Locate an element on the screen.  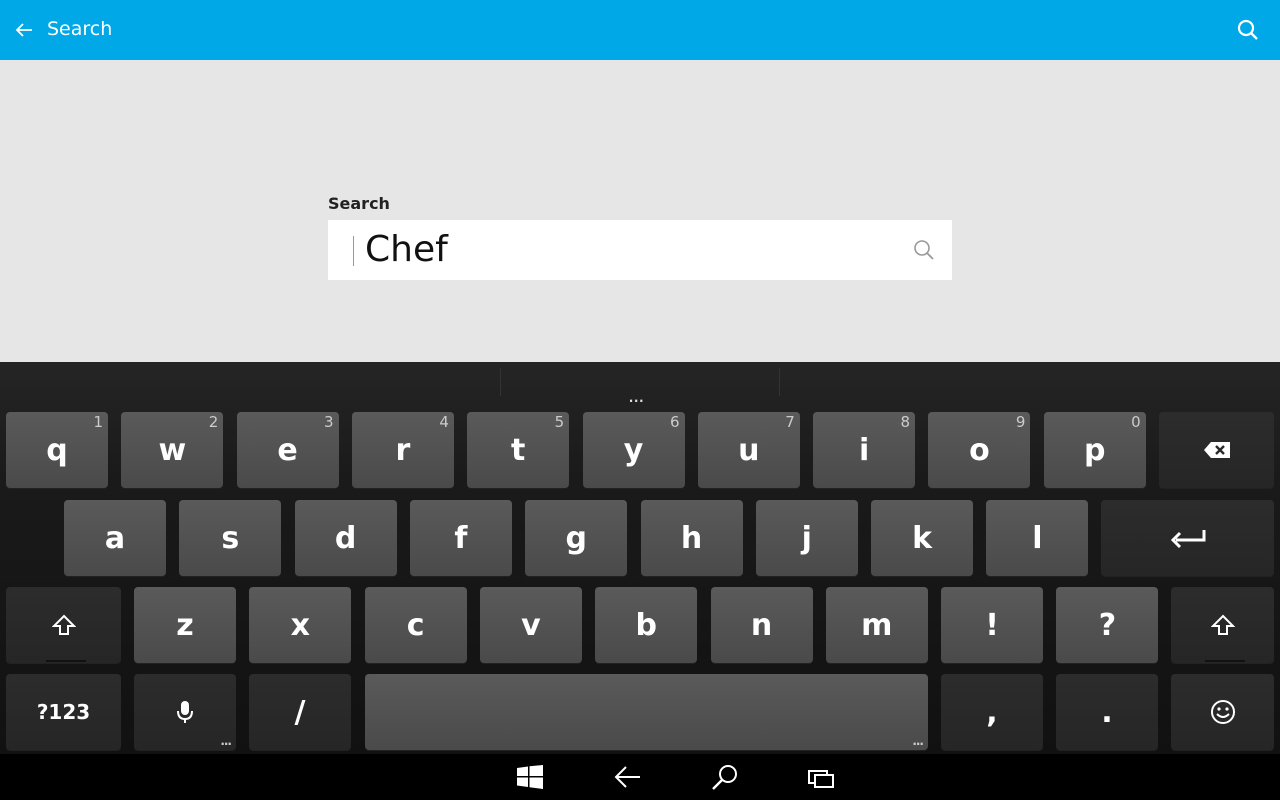
slash-key-label: / is located at coordinates (300, 712).